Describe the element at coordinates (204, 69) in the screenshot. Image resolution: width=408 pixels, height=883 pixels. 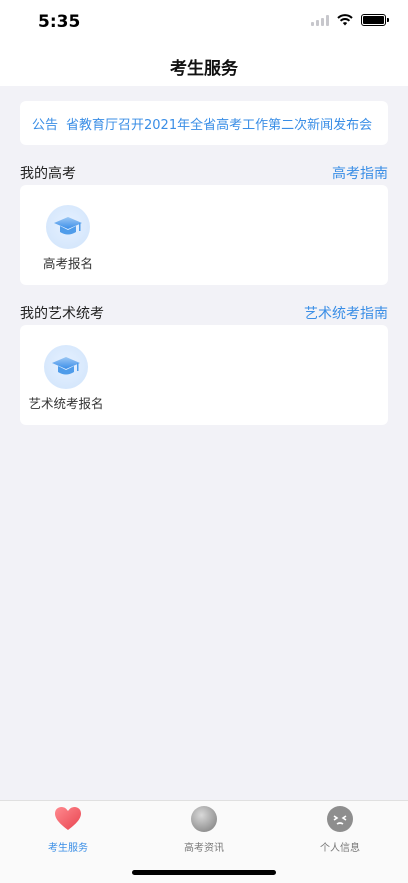
I see `page-title: 考生服务` at that location.